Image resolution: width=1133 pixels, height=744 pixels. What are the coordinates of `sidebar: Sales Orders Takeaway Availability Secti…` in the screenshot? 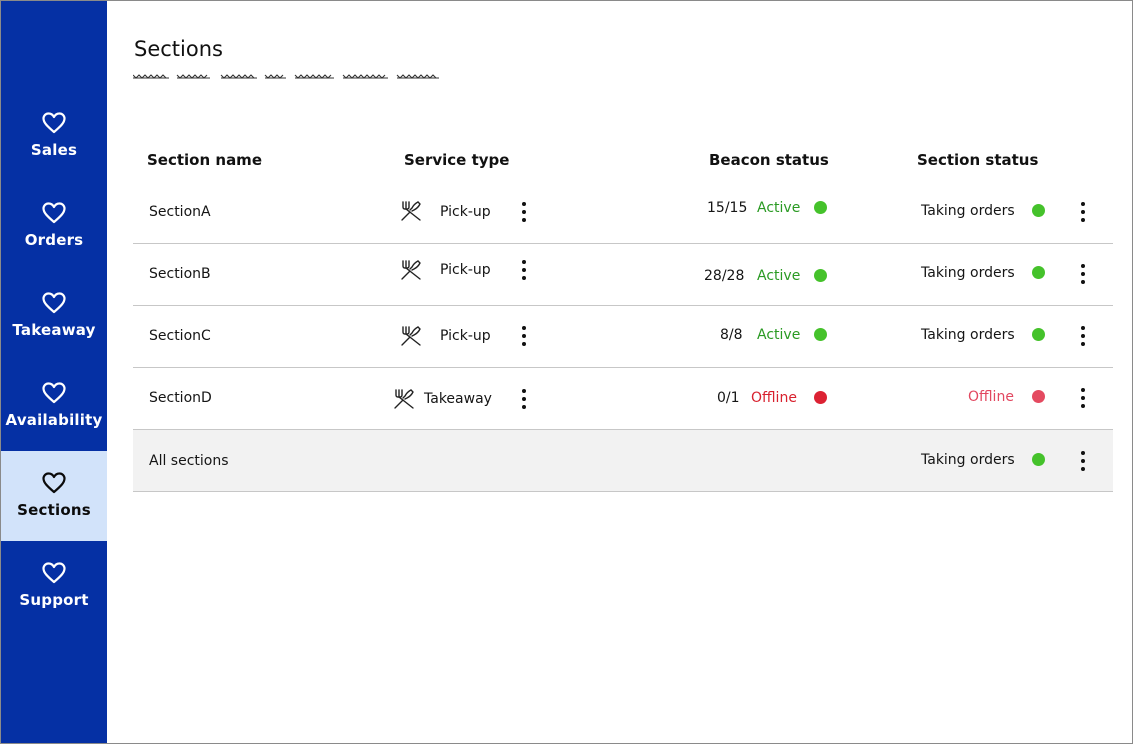 It's located at (54, 372).